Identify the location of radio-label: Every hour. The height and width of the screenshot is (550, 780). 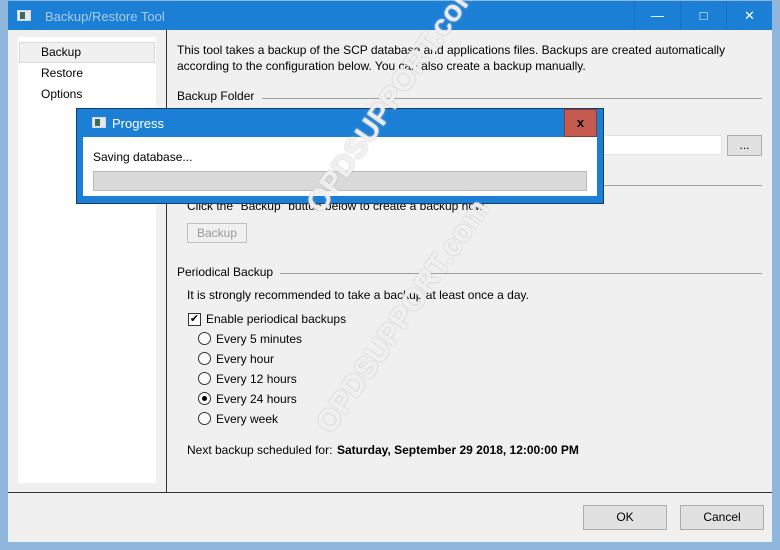
(245, 359).